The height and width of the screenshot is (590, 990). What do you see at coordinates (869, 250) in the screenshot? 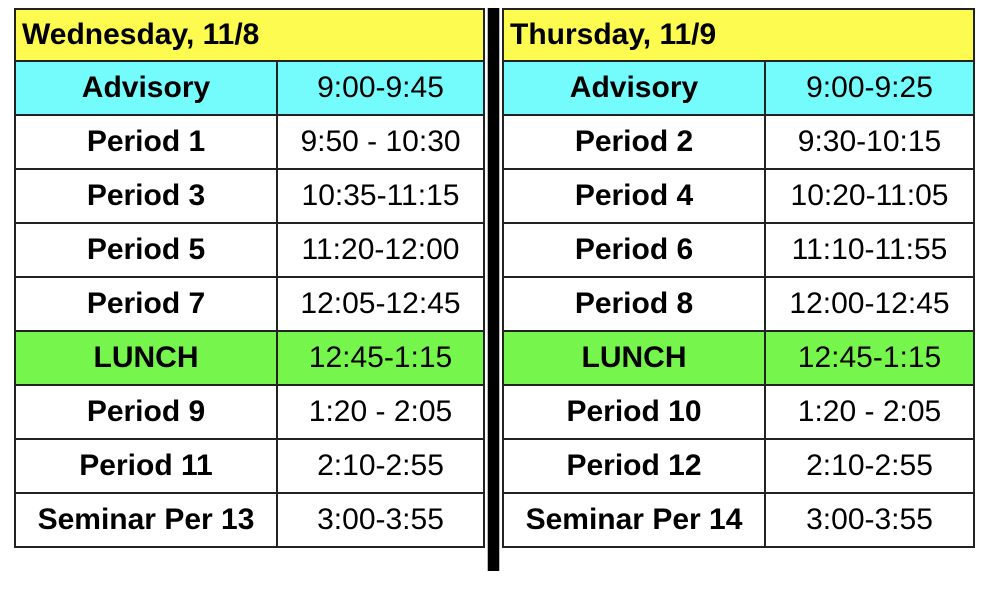
I see `period-time: 11:10-11:55` at bounding box center [869, 250].